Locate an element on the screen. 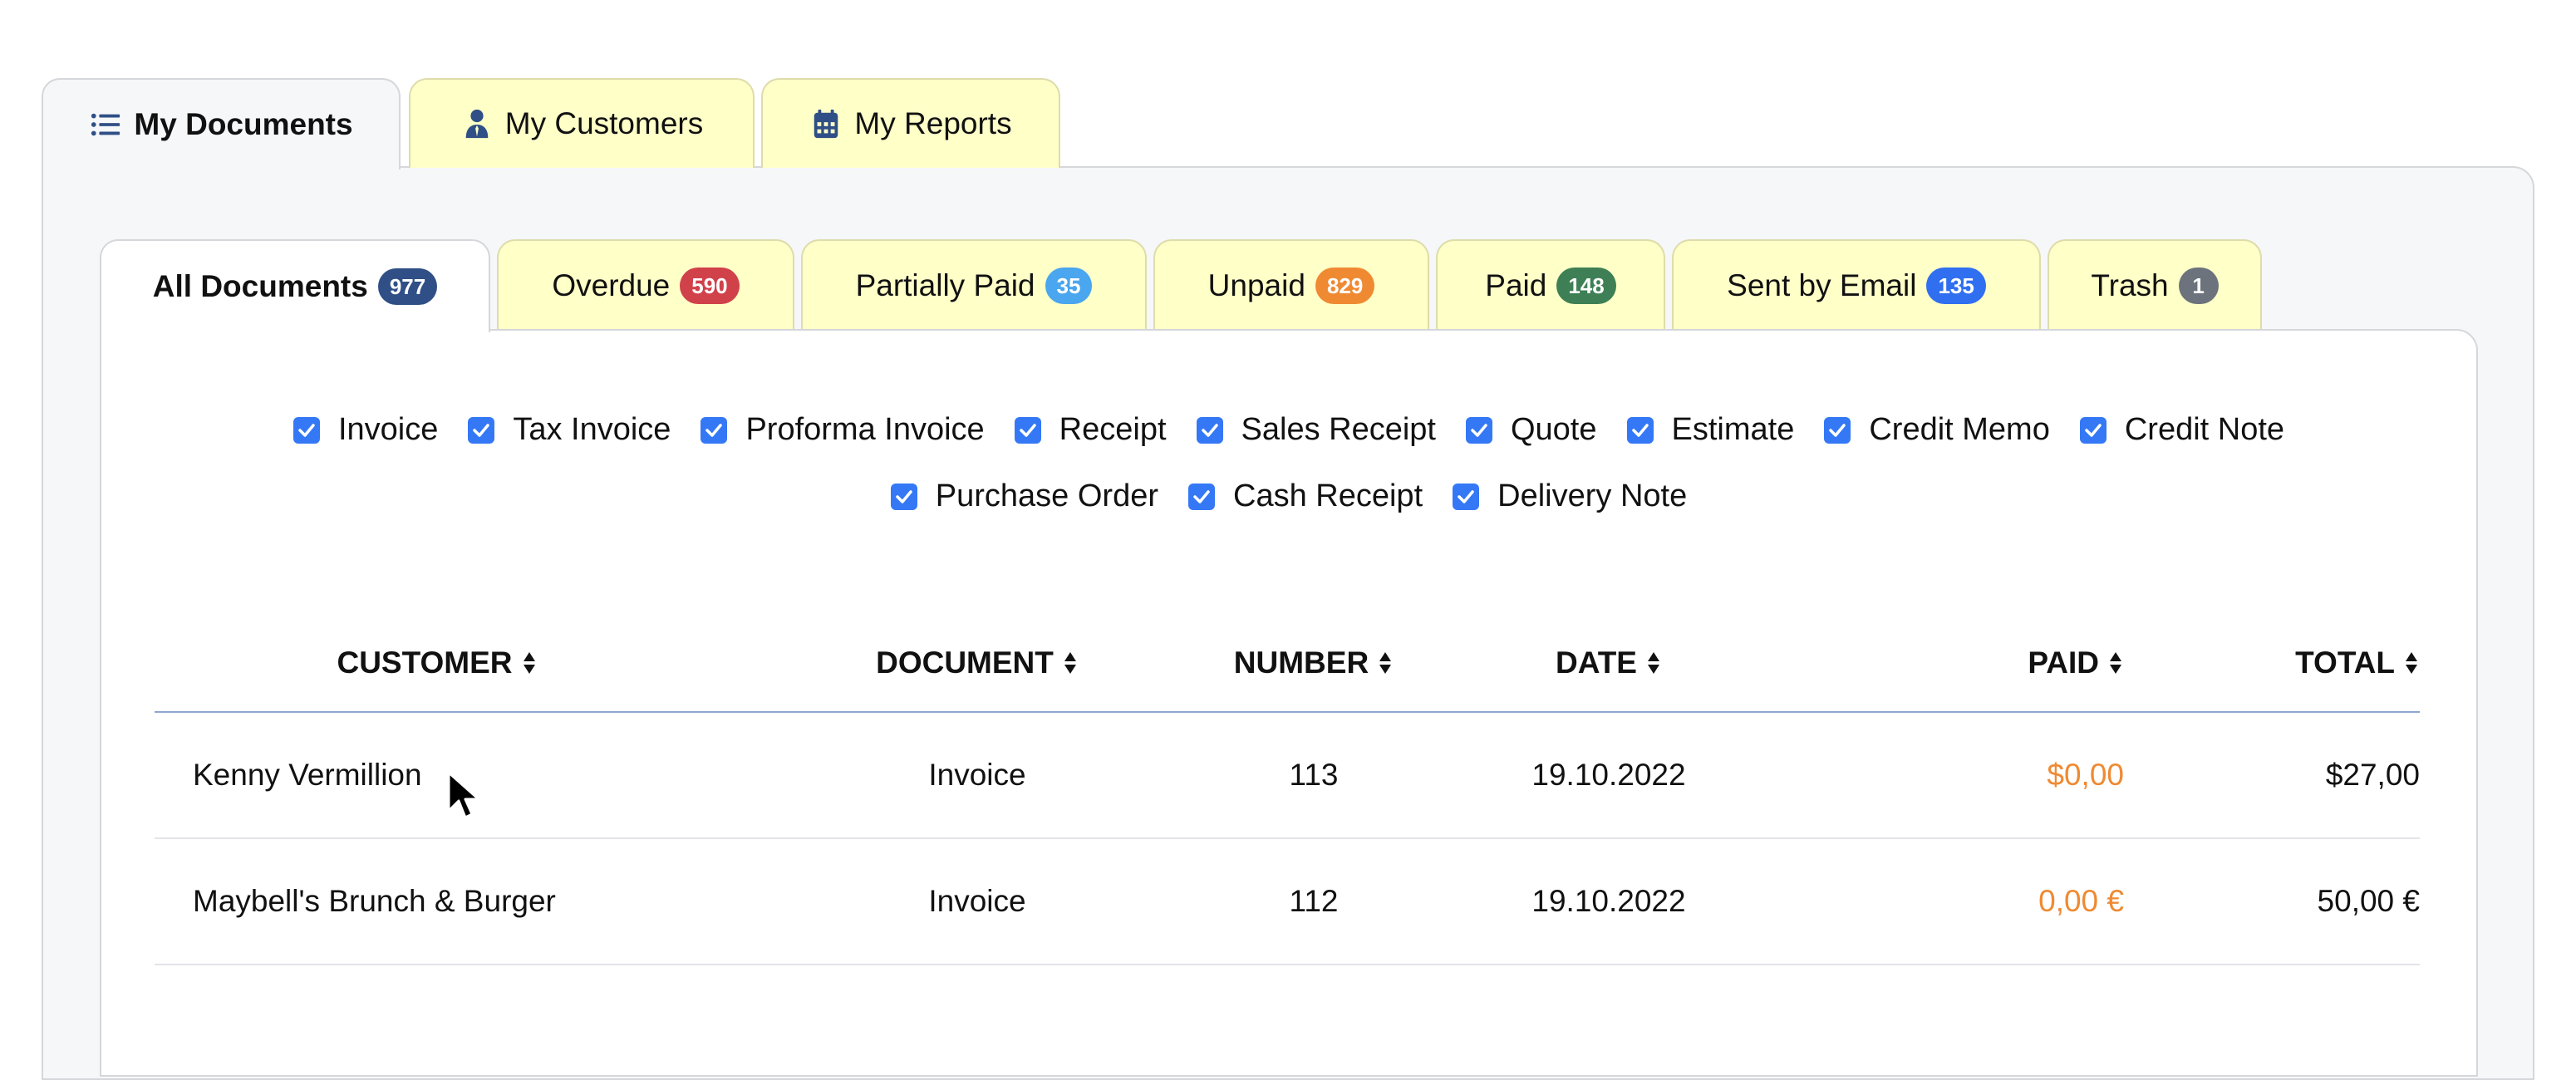 This screenshot has height=1080, width=2576. filter-purchase-order: Purchase Order is located at coordinates (1024, 497).